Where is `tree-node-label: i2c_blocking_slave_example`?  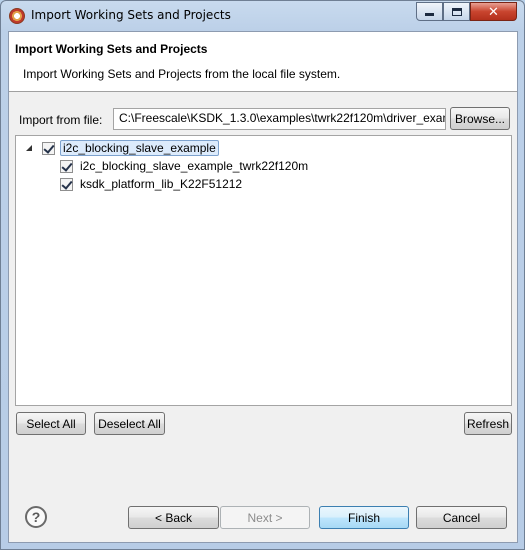
tree-node-label: i2c_blocking_slave_example is located at coordinates (139, 148).